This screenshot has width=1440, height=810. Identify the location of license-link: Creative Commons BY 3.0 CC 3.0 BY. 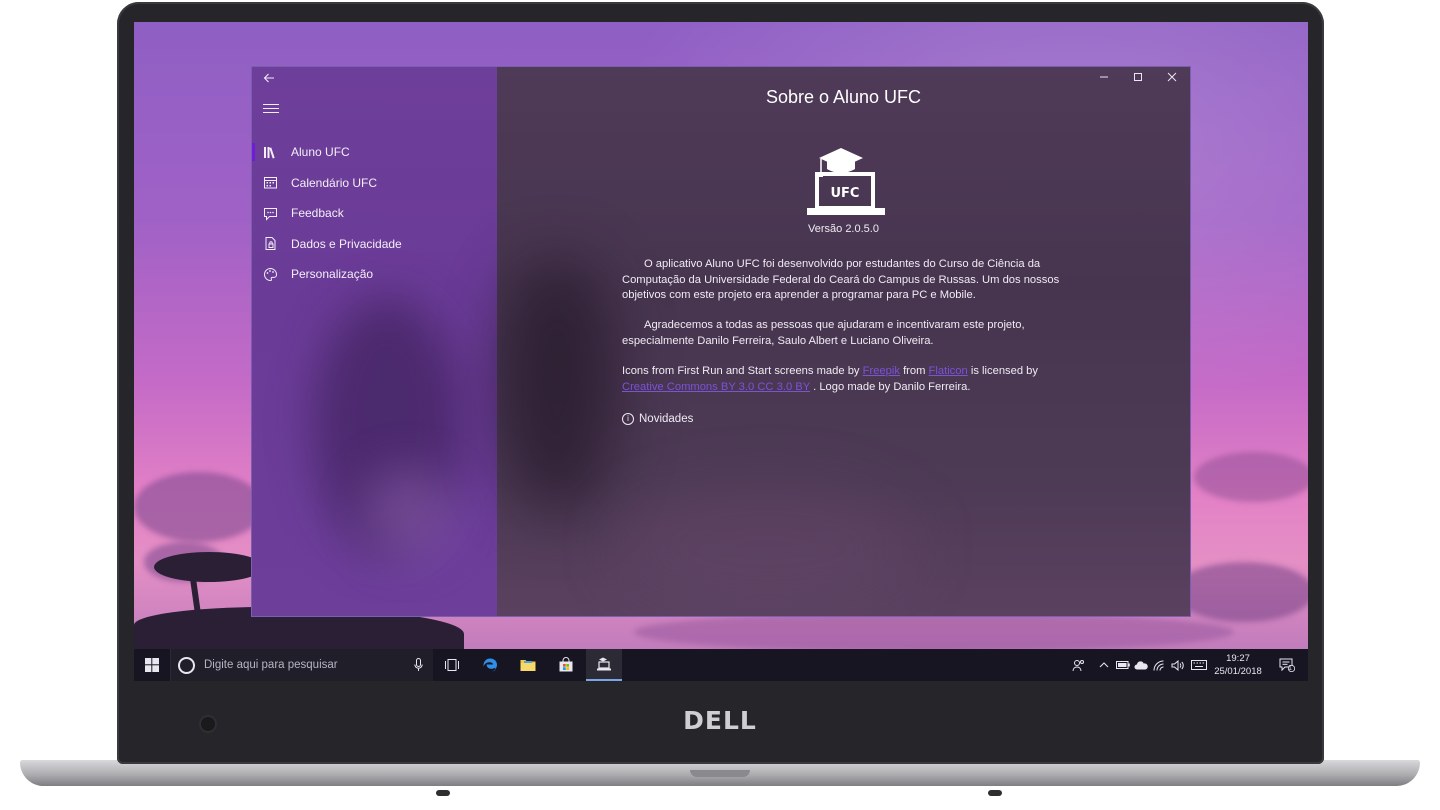
(716, 387).